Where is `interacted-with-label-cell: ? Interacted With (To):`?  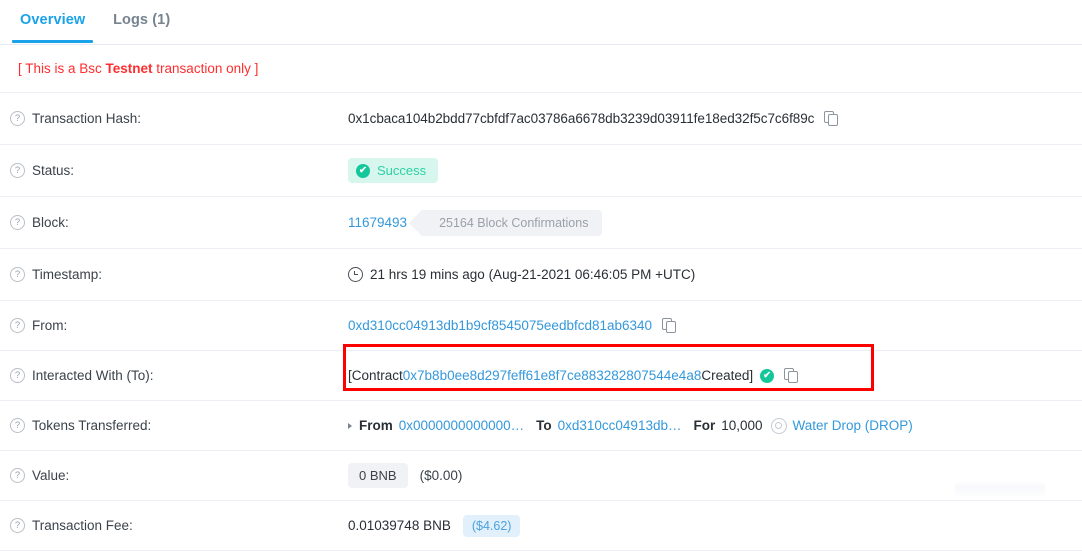
interacted-with-label-cell: ? Interacted With (To): is located at coordinates (179, 375).